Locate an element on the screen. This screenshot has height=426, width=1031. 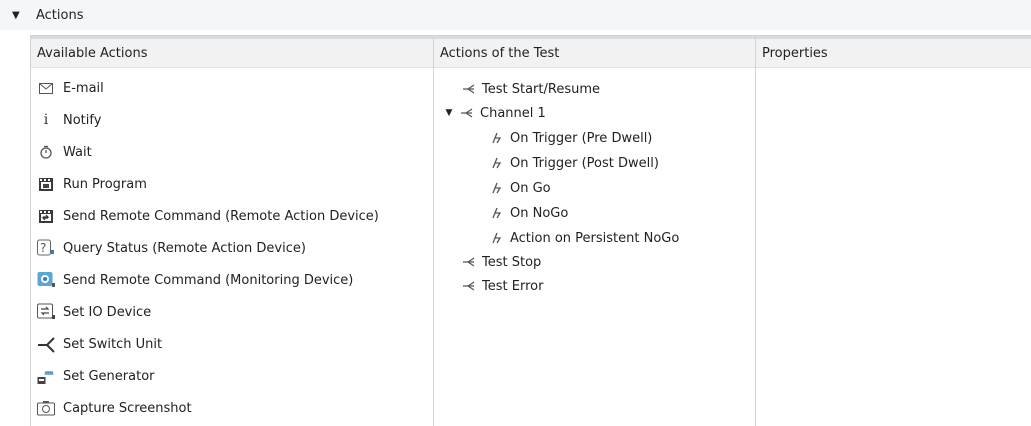
action-item-wait: Wait is located at coordinates (64, 152).